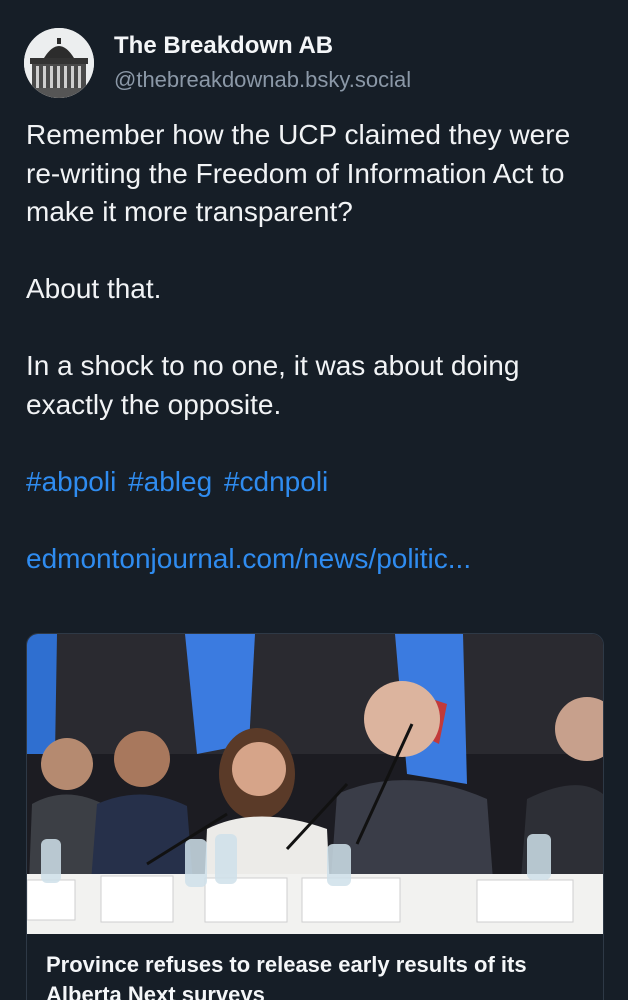  What do you see at coordinates (262, 80) in the screenshot?
I see `author-handle: @thebreakdownab.bsky.social` at bounding box center [262, 80].